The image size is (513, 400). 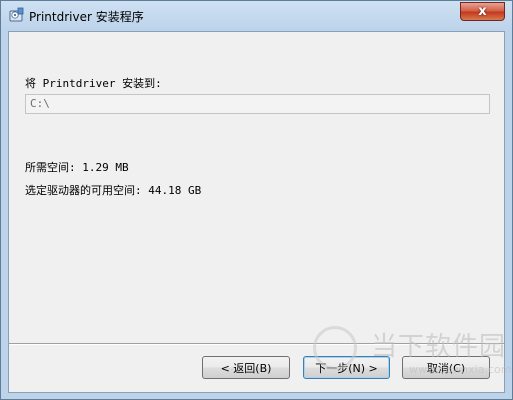 I want to click on space-required-text: 所需空间: 1.29 MB, so click(x=77, y=167).